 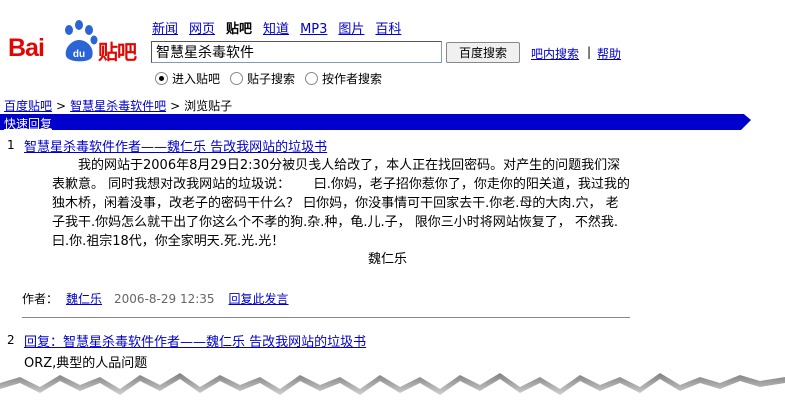 What do you see at coordinates (388, 29) in the screenshot?
I see `nav-baike: 百科` at bounding box center [388, 29].